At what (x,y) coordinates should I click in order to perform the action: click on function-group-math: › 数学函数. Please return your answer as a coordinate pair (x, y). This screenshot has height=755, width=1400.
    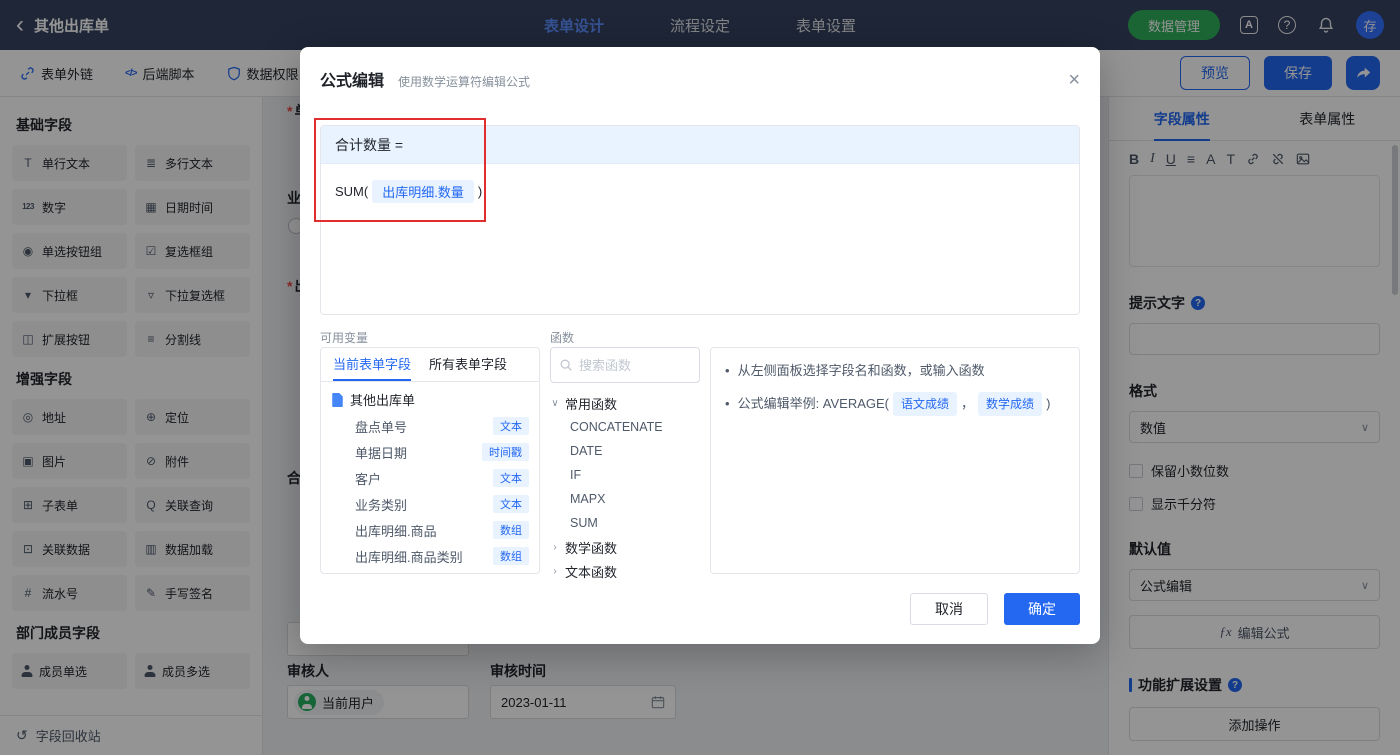
    Looking at the image, I should click on (625, 547).